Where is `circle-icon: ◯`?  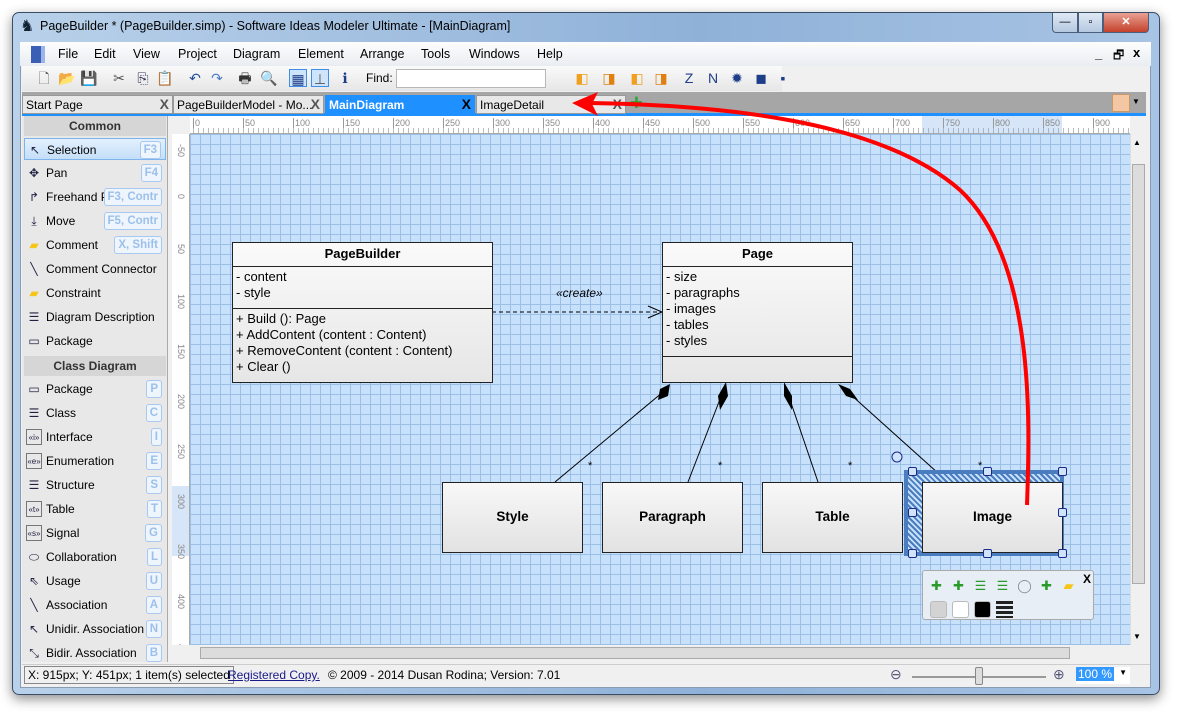 circle-icon: ◯ is located at coordinates (1024, 585).